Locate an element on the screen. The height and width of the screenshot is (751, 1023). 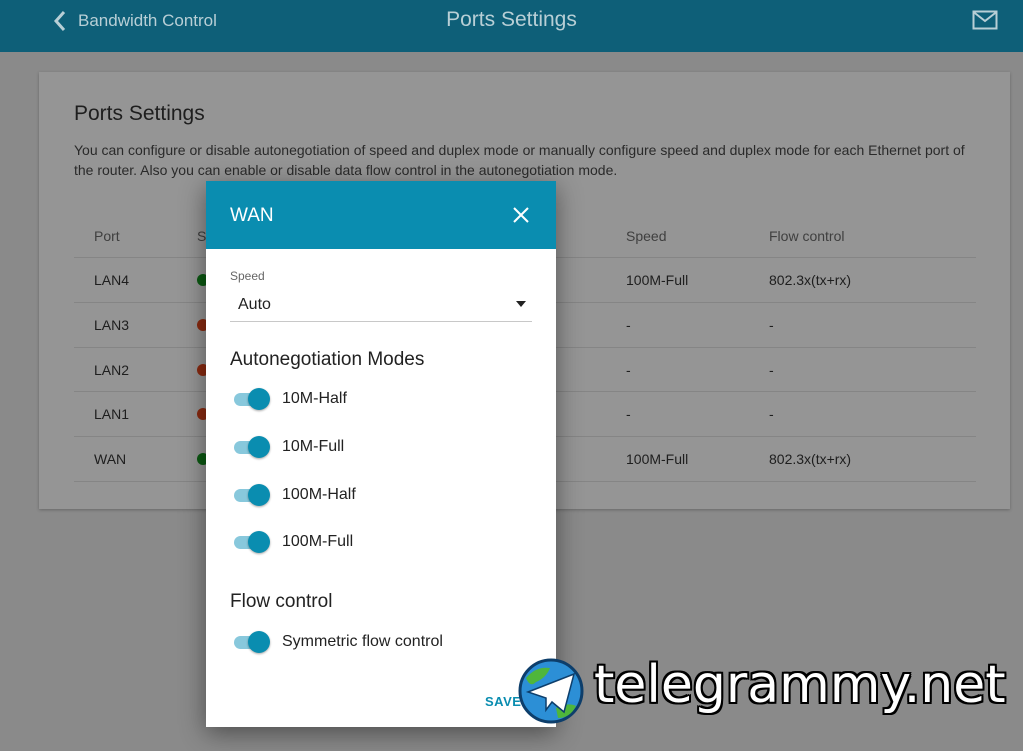
column-header-status: S is located at coordinates (202, 236).